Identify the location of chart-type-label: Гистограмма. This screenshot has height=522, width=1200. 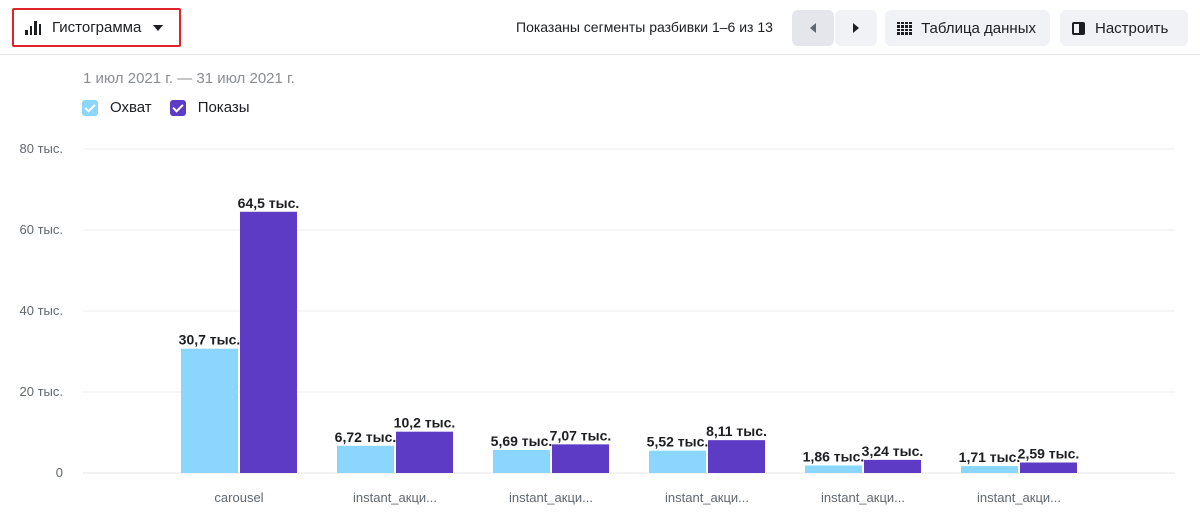
(97, 27).